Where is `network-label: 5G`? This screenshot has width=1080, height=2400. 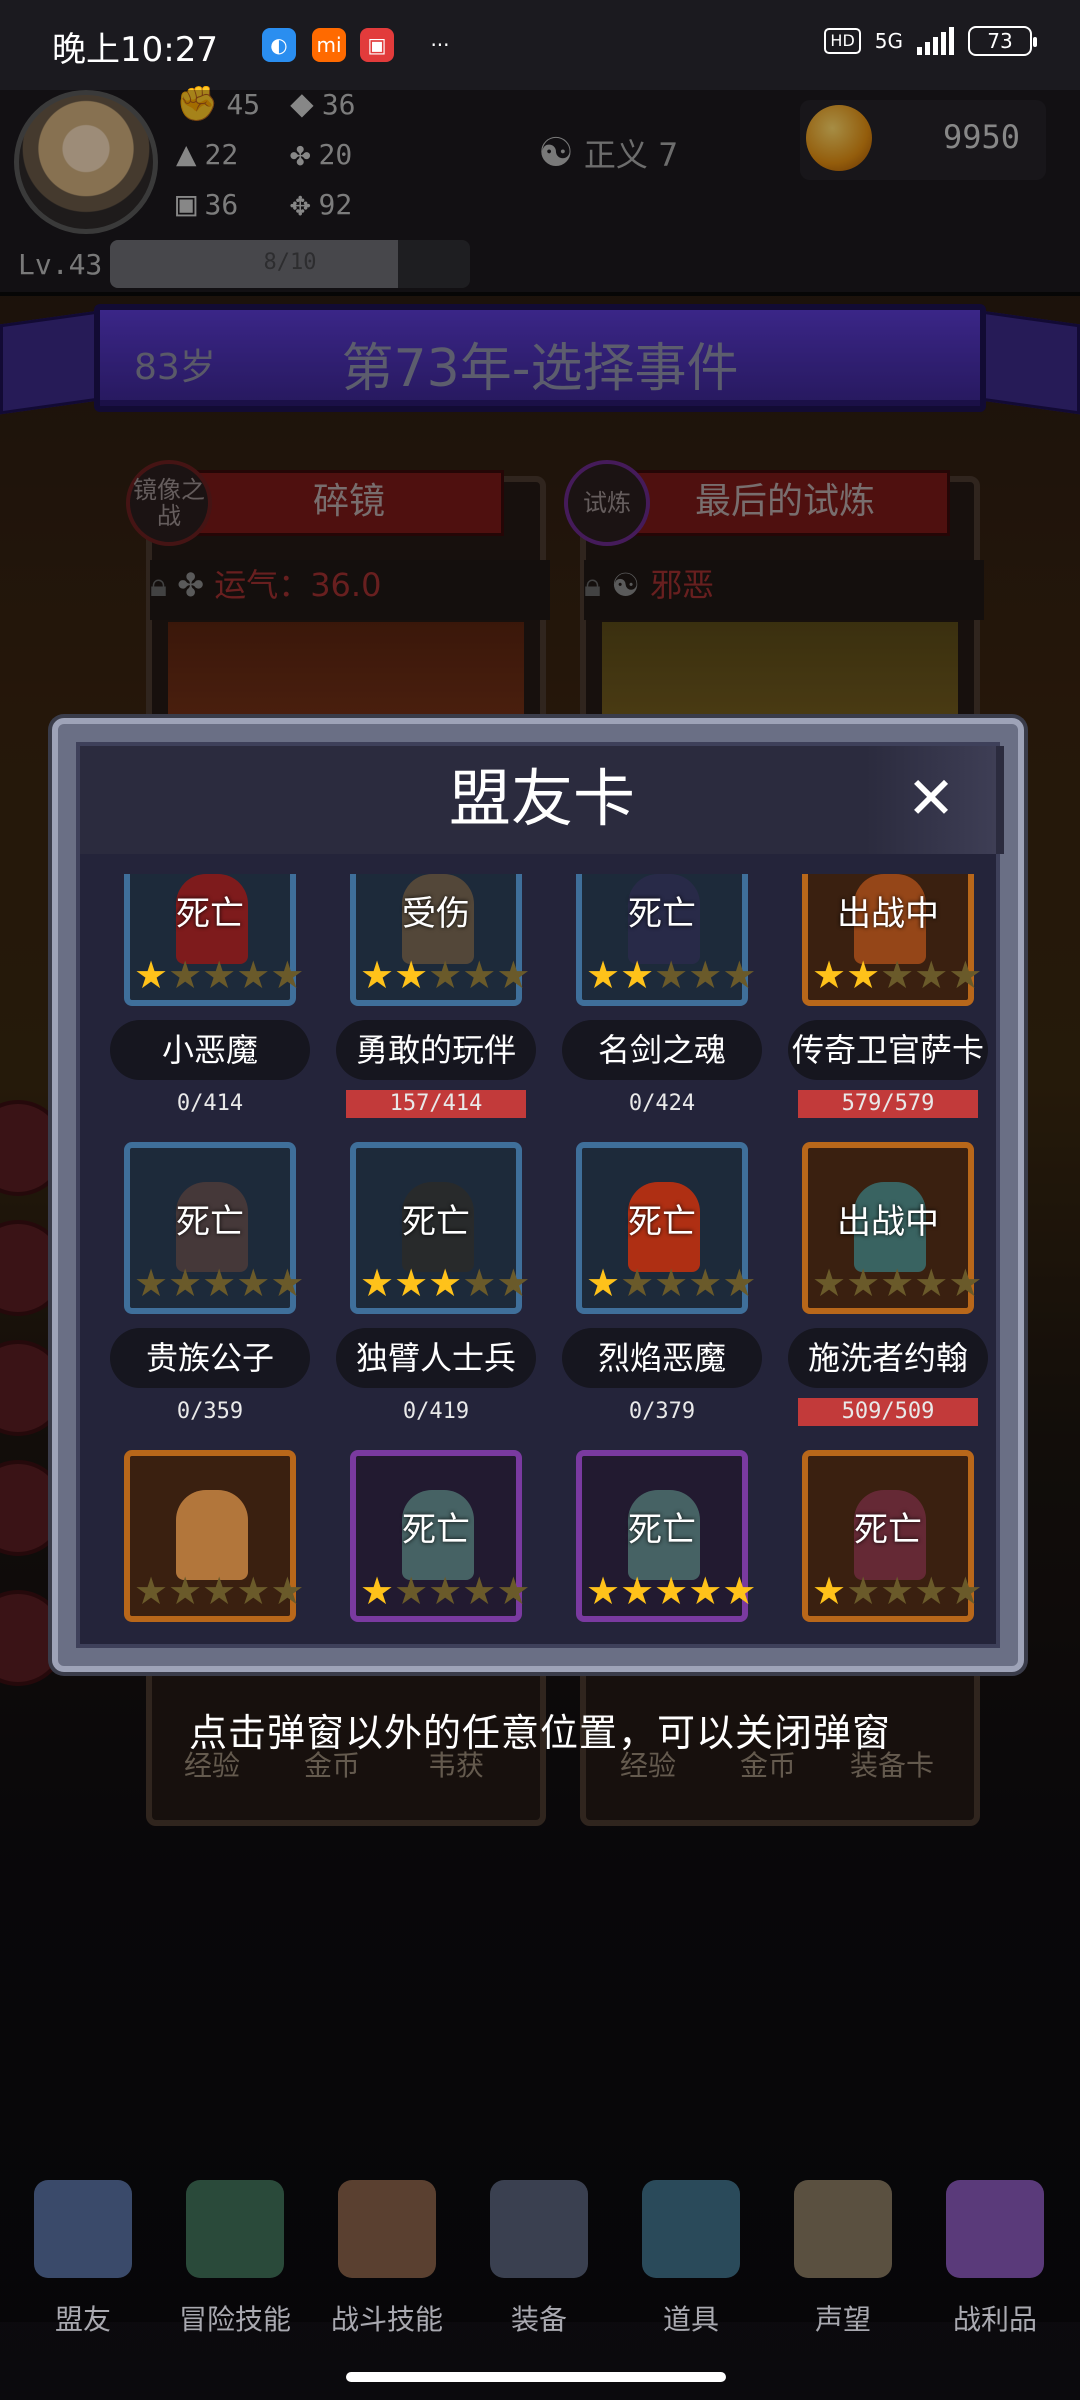 network-label: 5G is located at coordinates (888, 41).